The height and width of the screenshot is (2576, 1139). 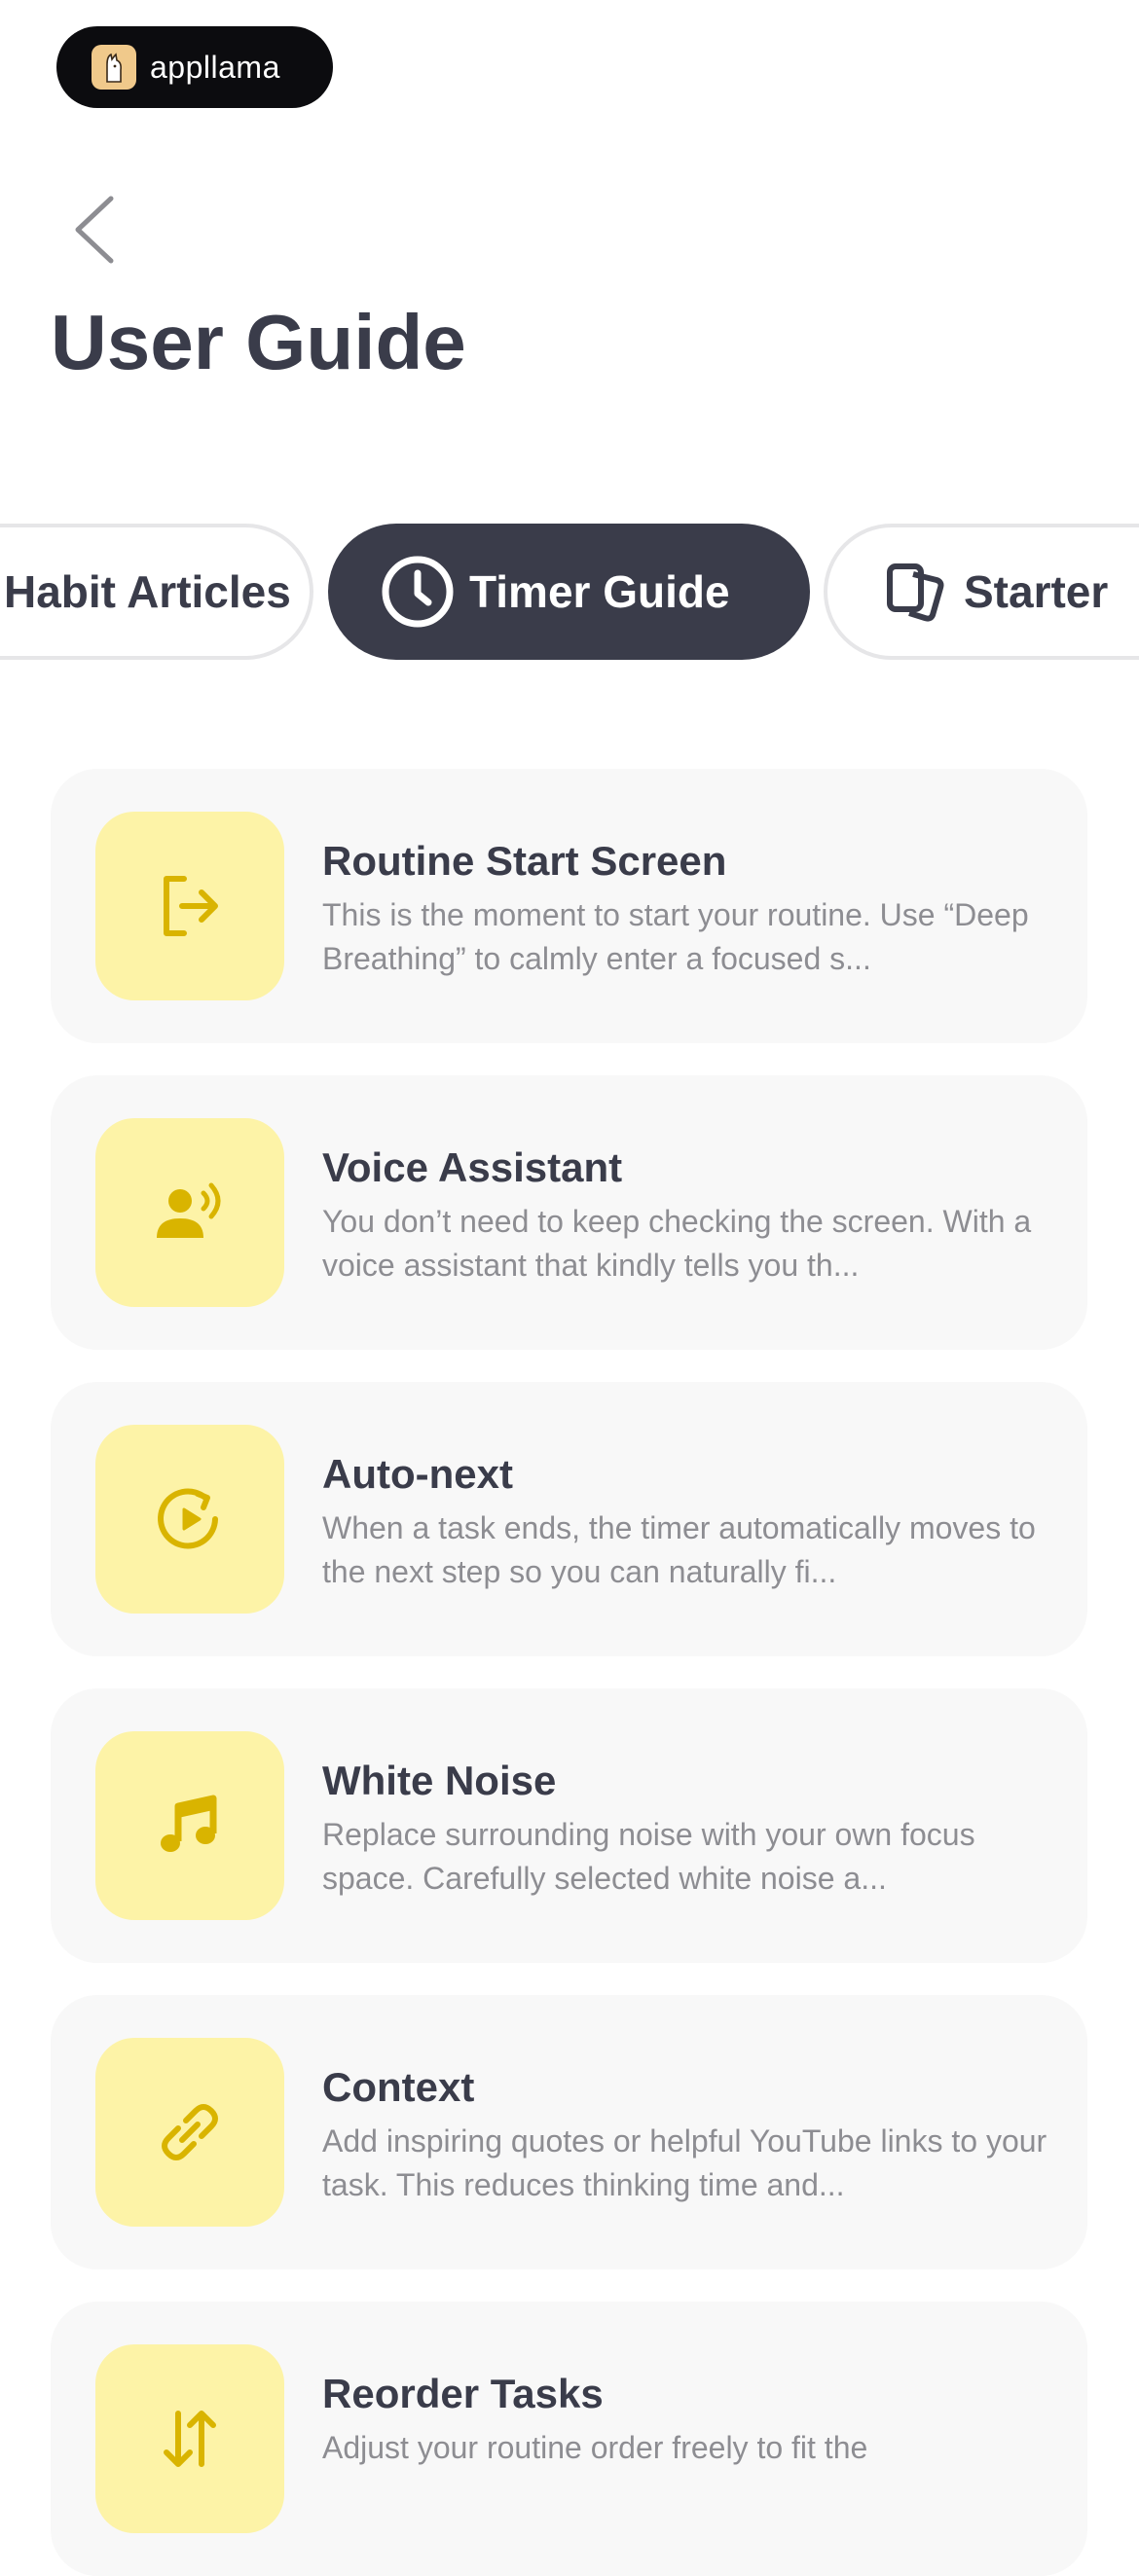 What do you see at coordinates (418, 592) in the screenshot?
I see `clock-icon` at bounding box center [418, 592].